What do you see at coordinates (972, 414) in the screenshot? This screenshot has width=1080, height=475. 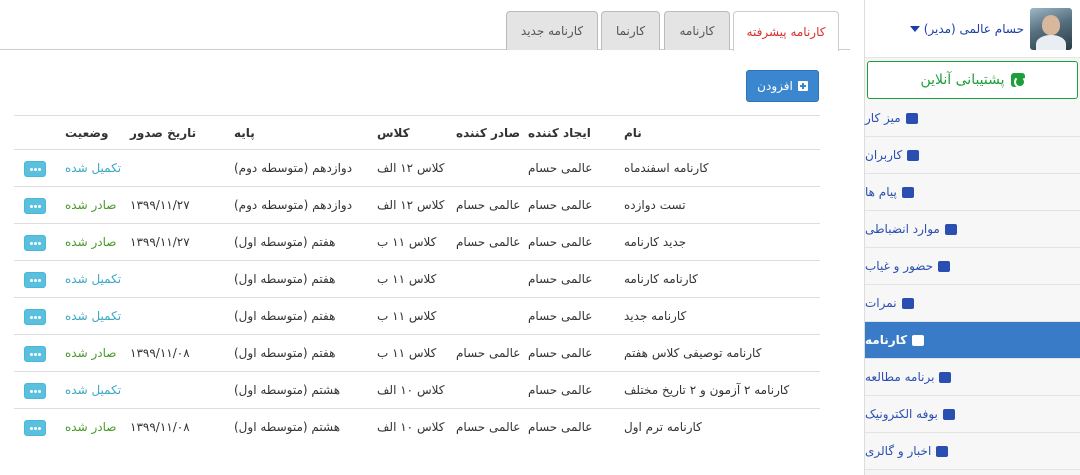 I see `sidebar-item-9: بوفه الکترونیک` at bounding box center [972, 414].